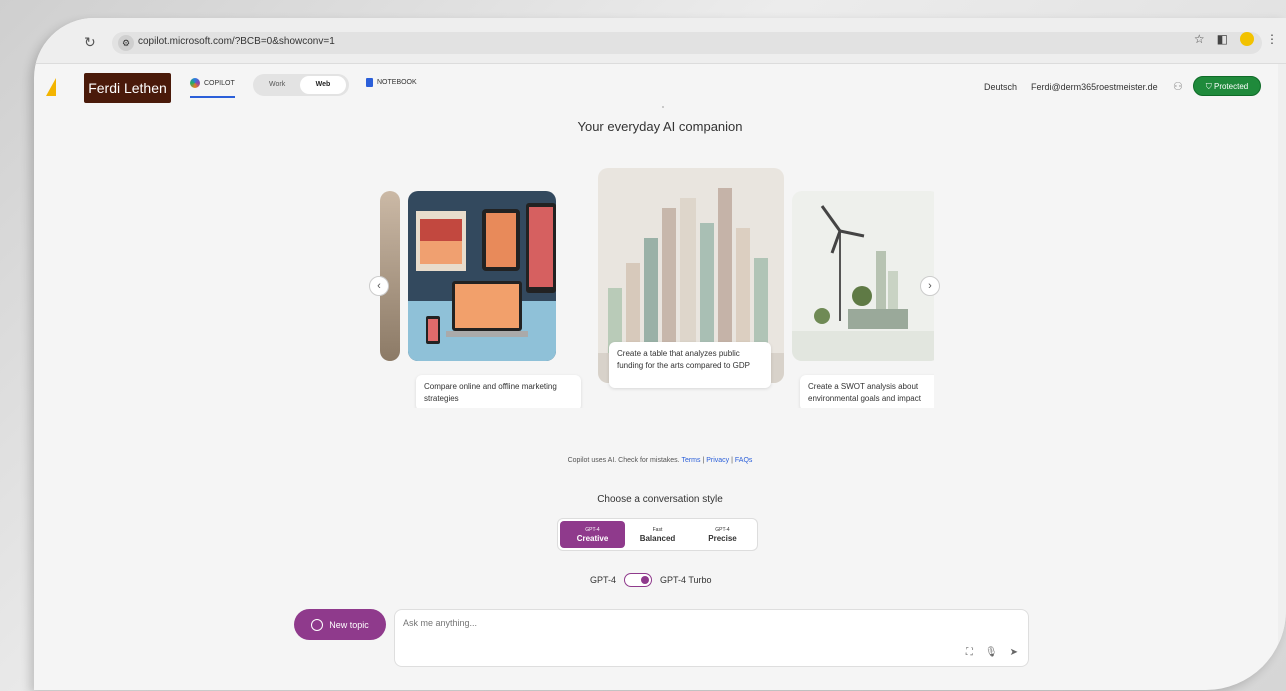 The width and height of the screenshot is (1286, 691). Describe the element at coordinates (1282, 369) in the screenshot. I see `page-scrollbar` at that location.